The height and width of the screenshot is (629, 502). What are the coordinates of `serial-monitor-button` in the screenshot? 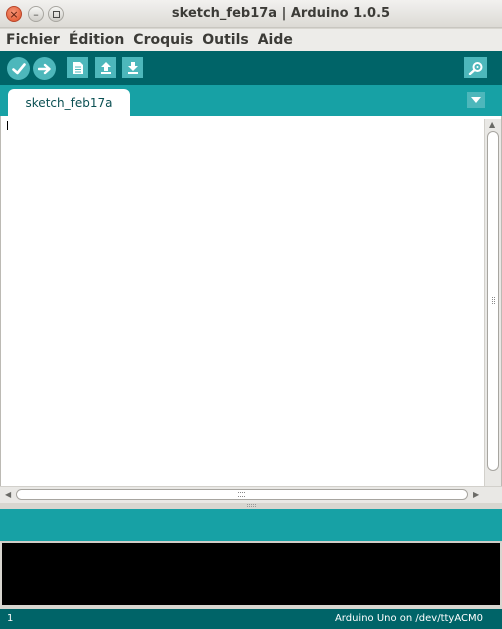 It's located at (475, 67).